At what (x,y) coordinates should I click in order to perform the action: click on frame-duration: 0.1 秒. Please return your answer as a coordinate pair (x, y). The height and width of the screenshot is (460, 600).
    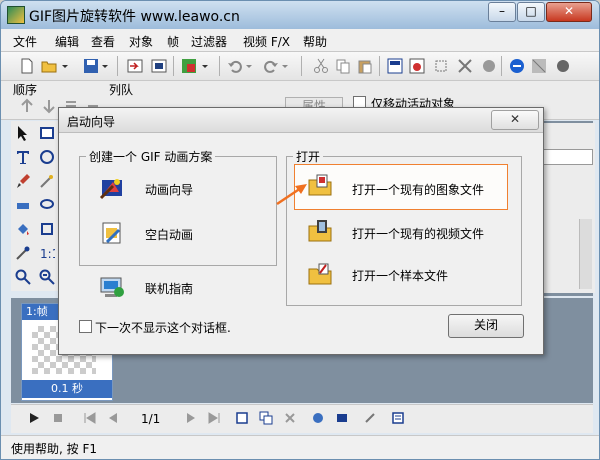
    Looking at the image, I should click on (67, 389).